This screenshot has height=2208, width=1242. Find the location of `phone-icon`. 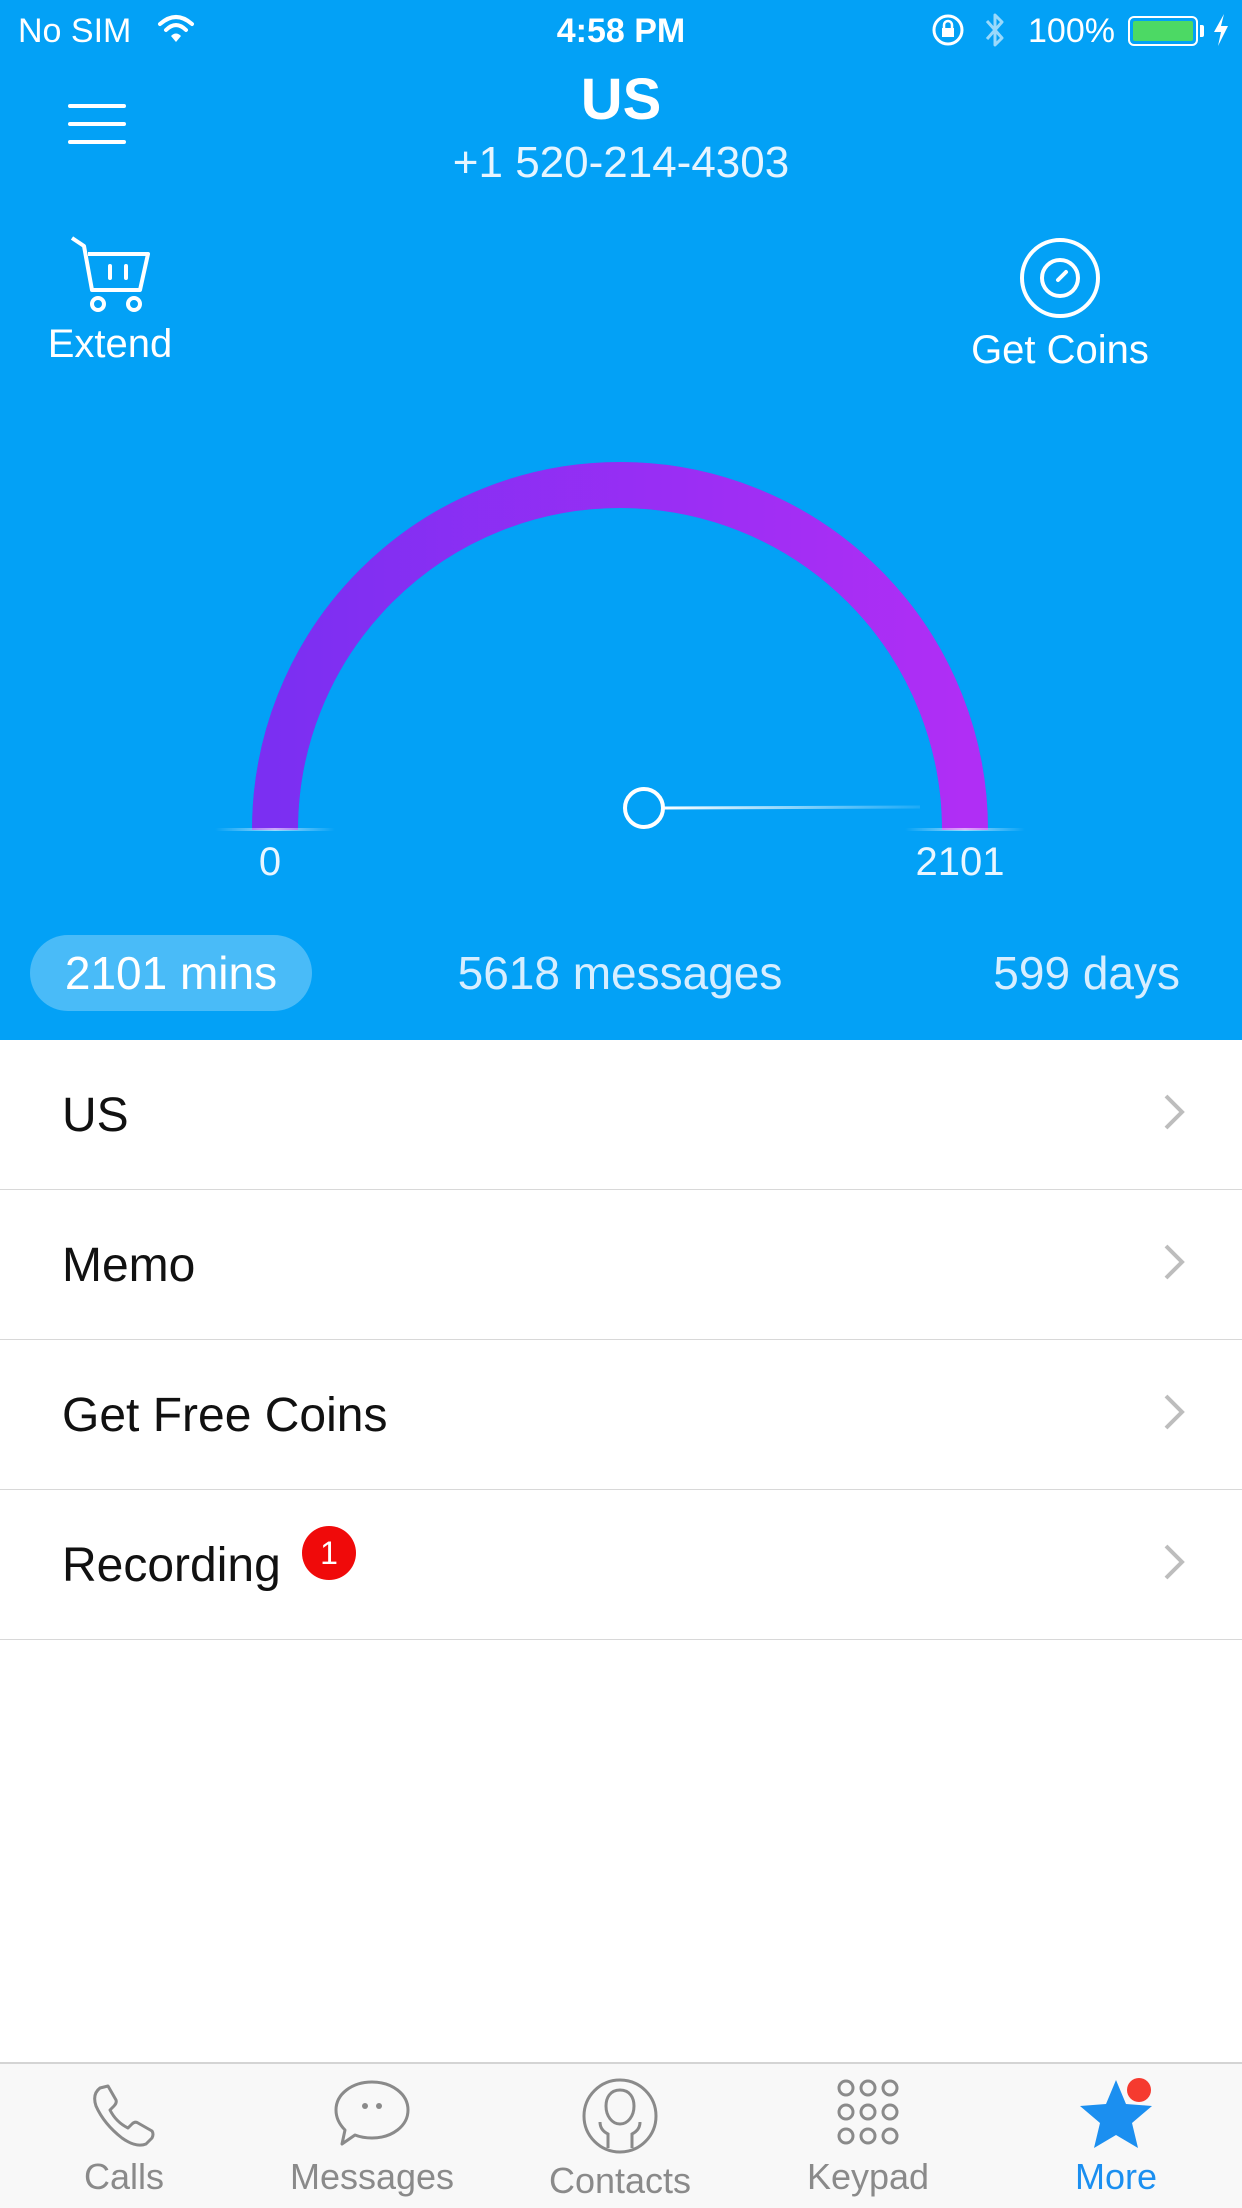

phone-icon is located at coordinates (124, 2115).